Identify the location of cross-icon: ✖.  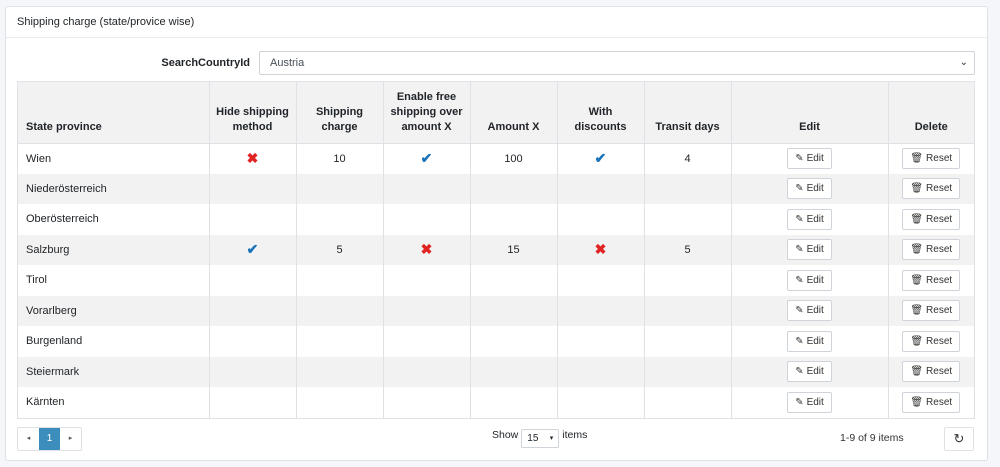
(600, 249).